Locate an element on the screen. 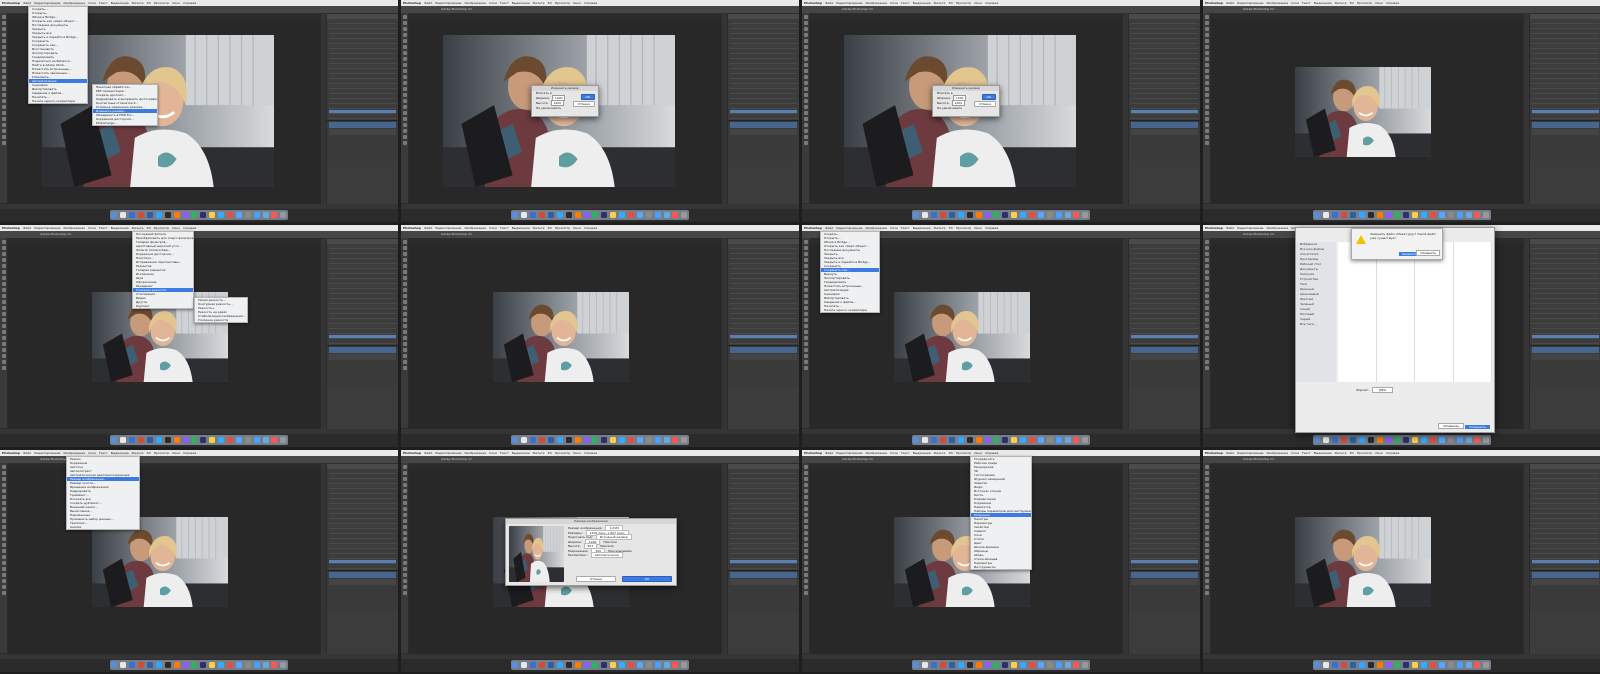 The image size is (1600, 674). cancel-button: Отмена is located at coordinates (596, 579).